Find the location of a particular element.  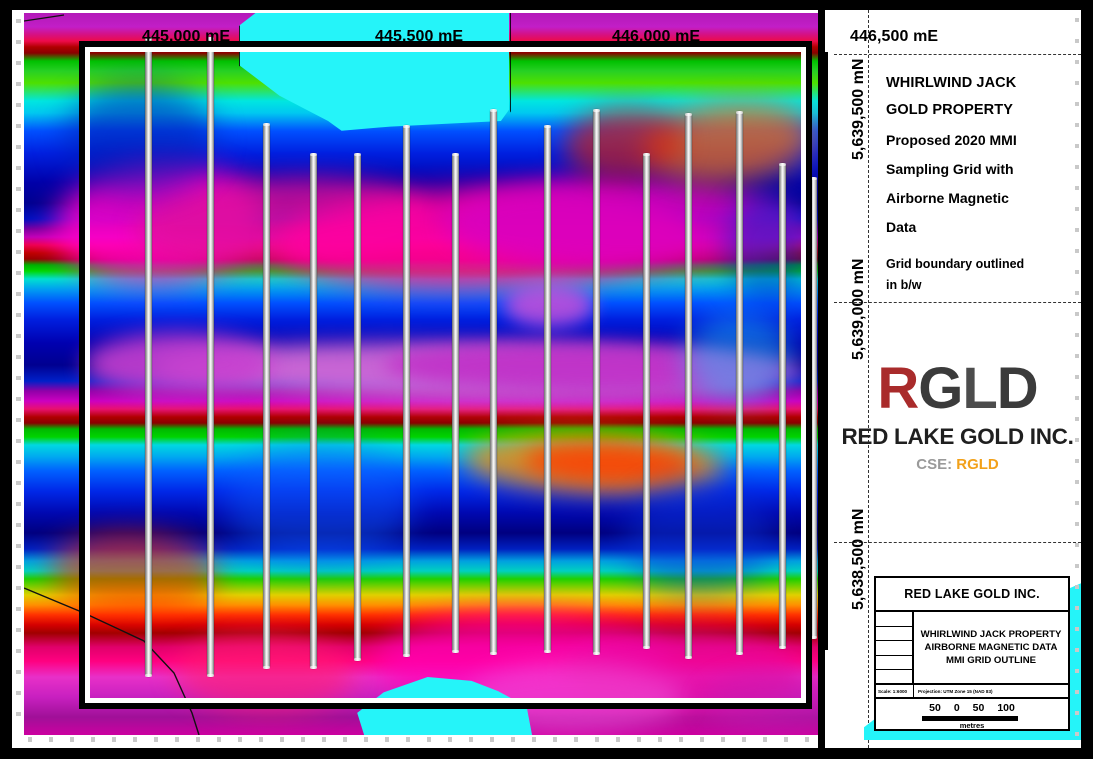

scalebar-unit: metres is located at coordinates (972, 725).